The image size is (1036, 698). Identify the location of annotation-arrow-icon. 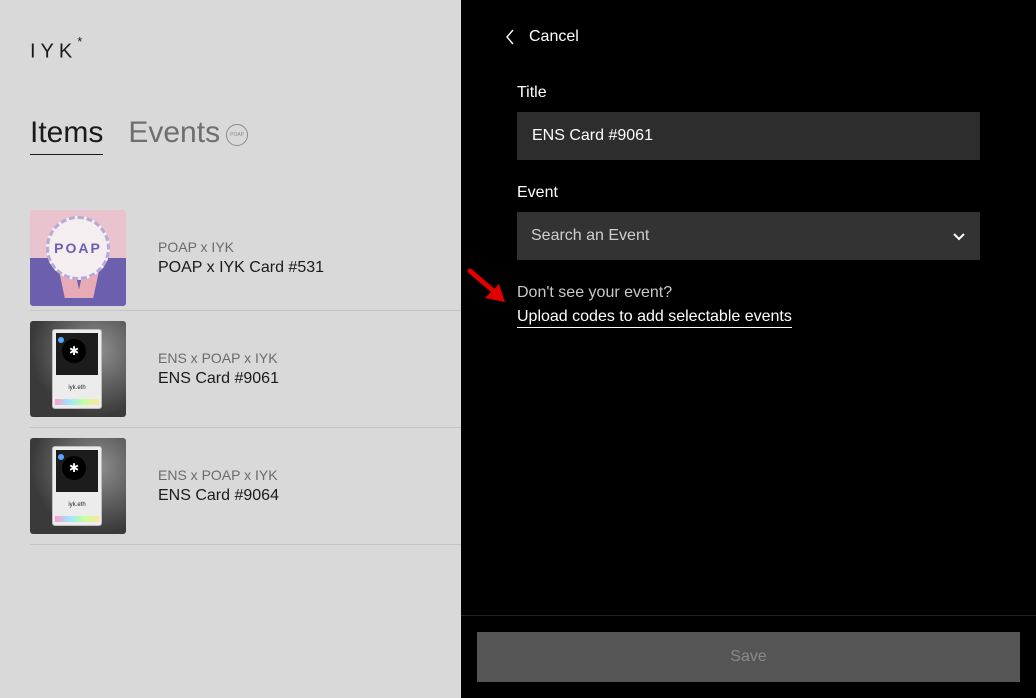
(486, 285).